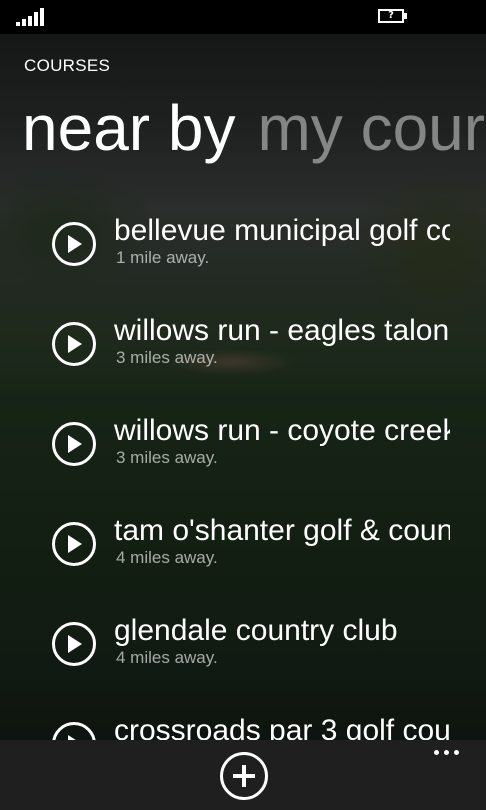 This screenshot has height=810, width=486. I want to click on course-name: bellevue municipal golf course, so click(282, 230).